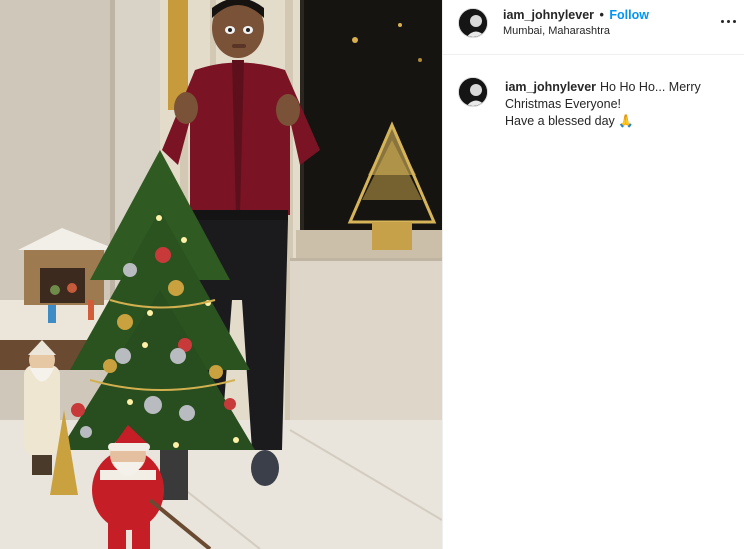 Image resolution: width=744 pixels, height=549 pixels. I want to click on header-user-line: iam_johnylever • Follow, so click(576, 15).